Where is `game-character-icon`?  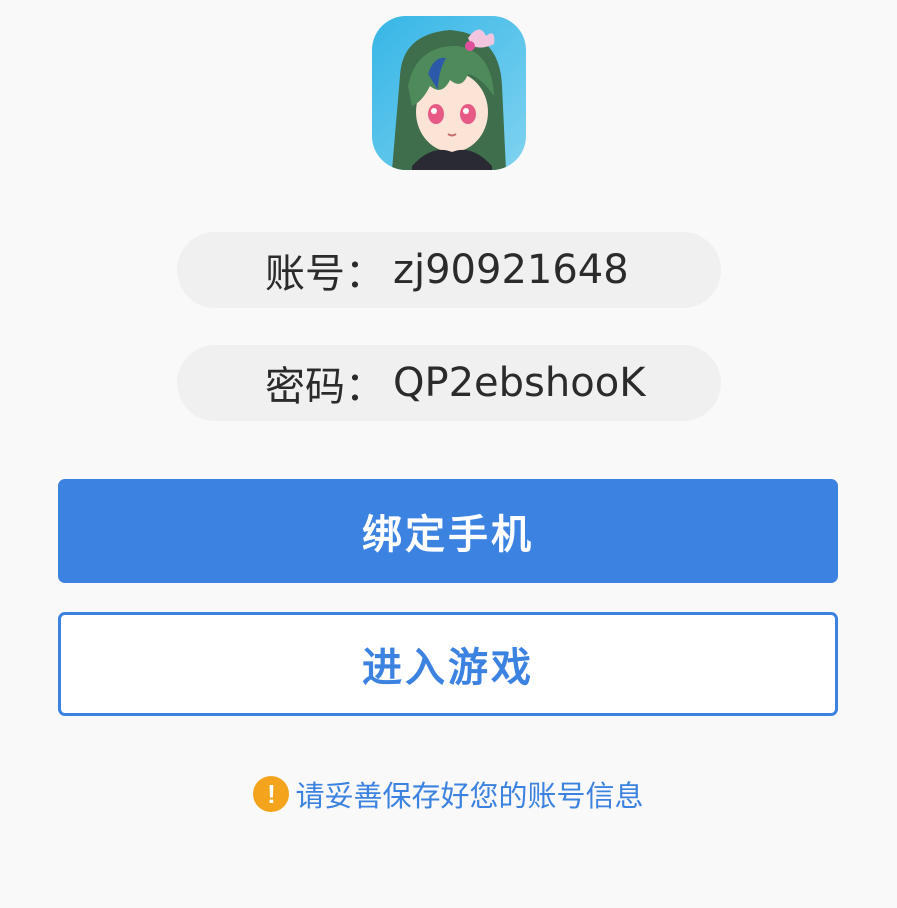
game-character-icon is located at coordinates (449, 93).